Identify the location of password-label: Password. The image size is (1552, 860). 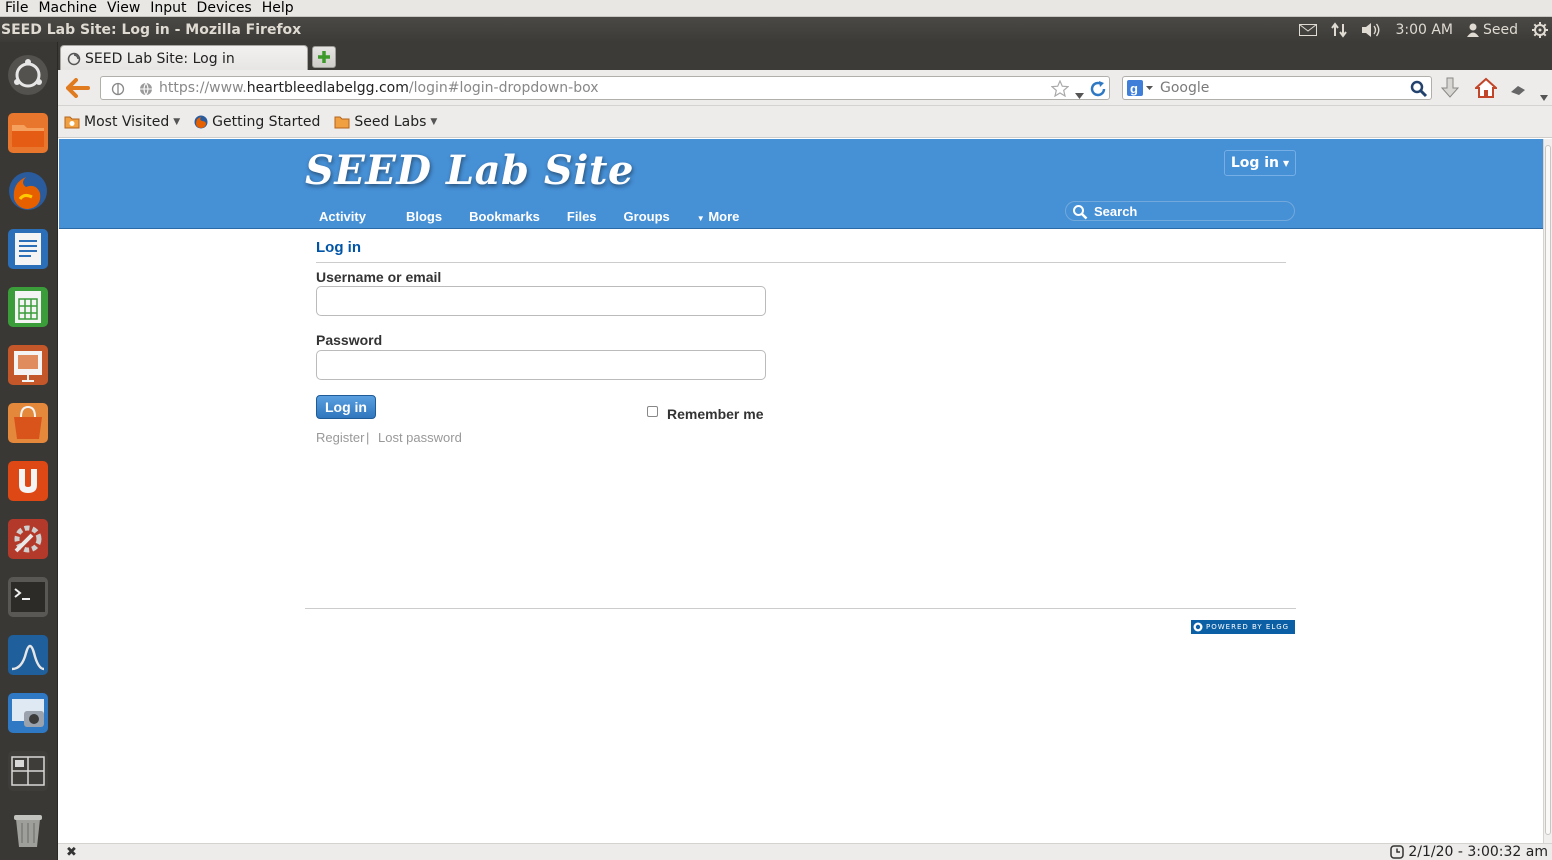
(349, 340).